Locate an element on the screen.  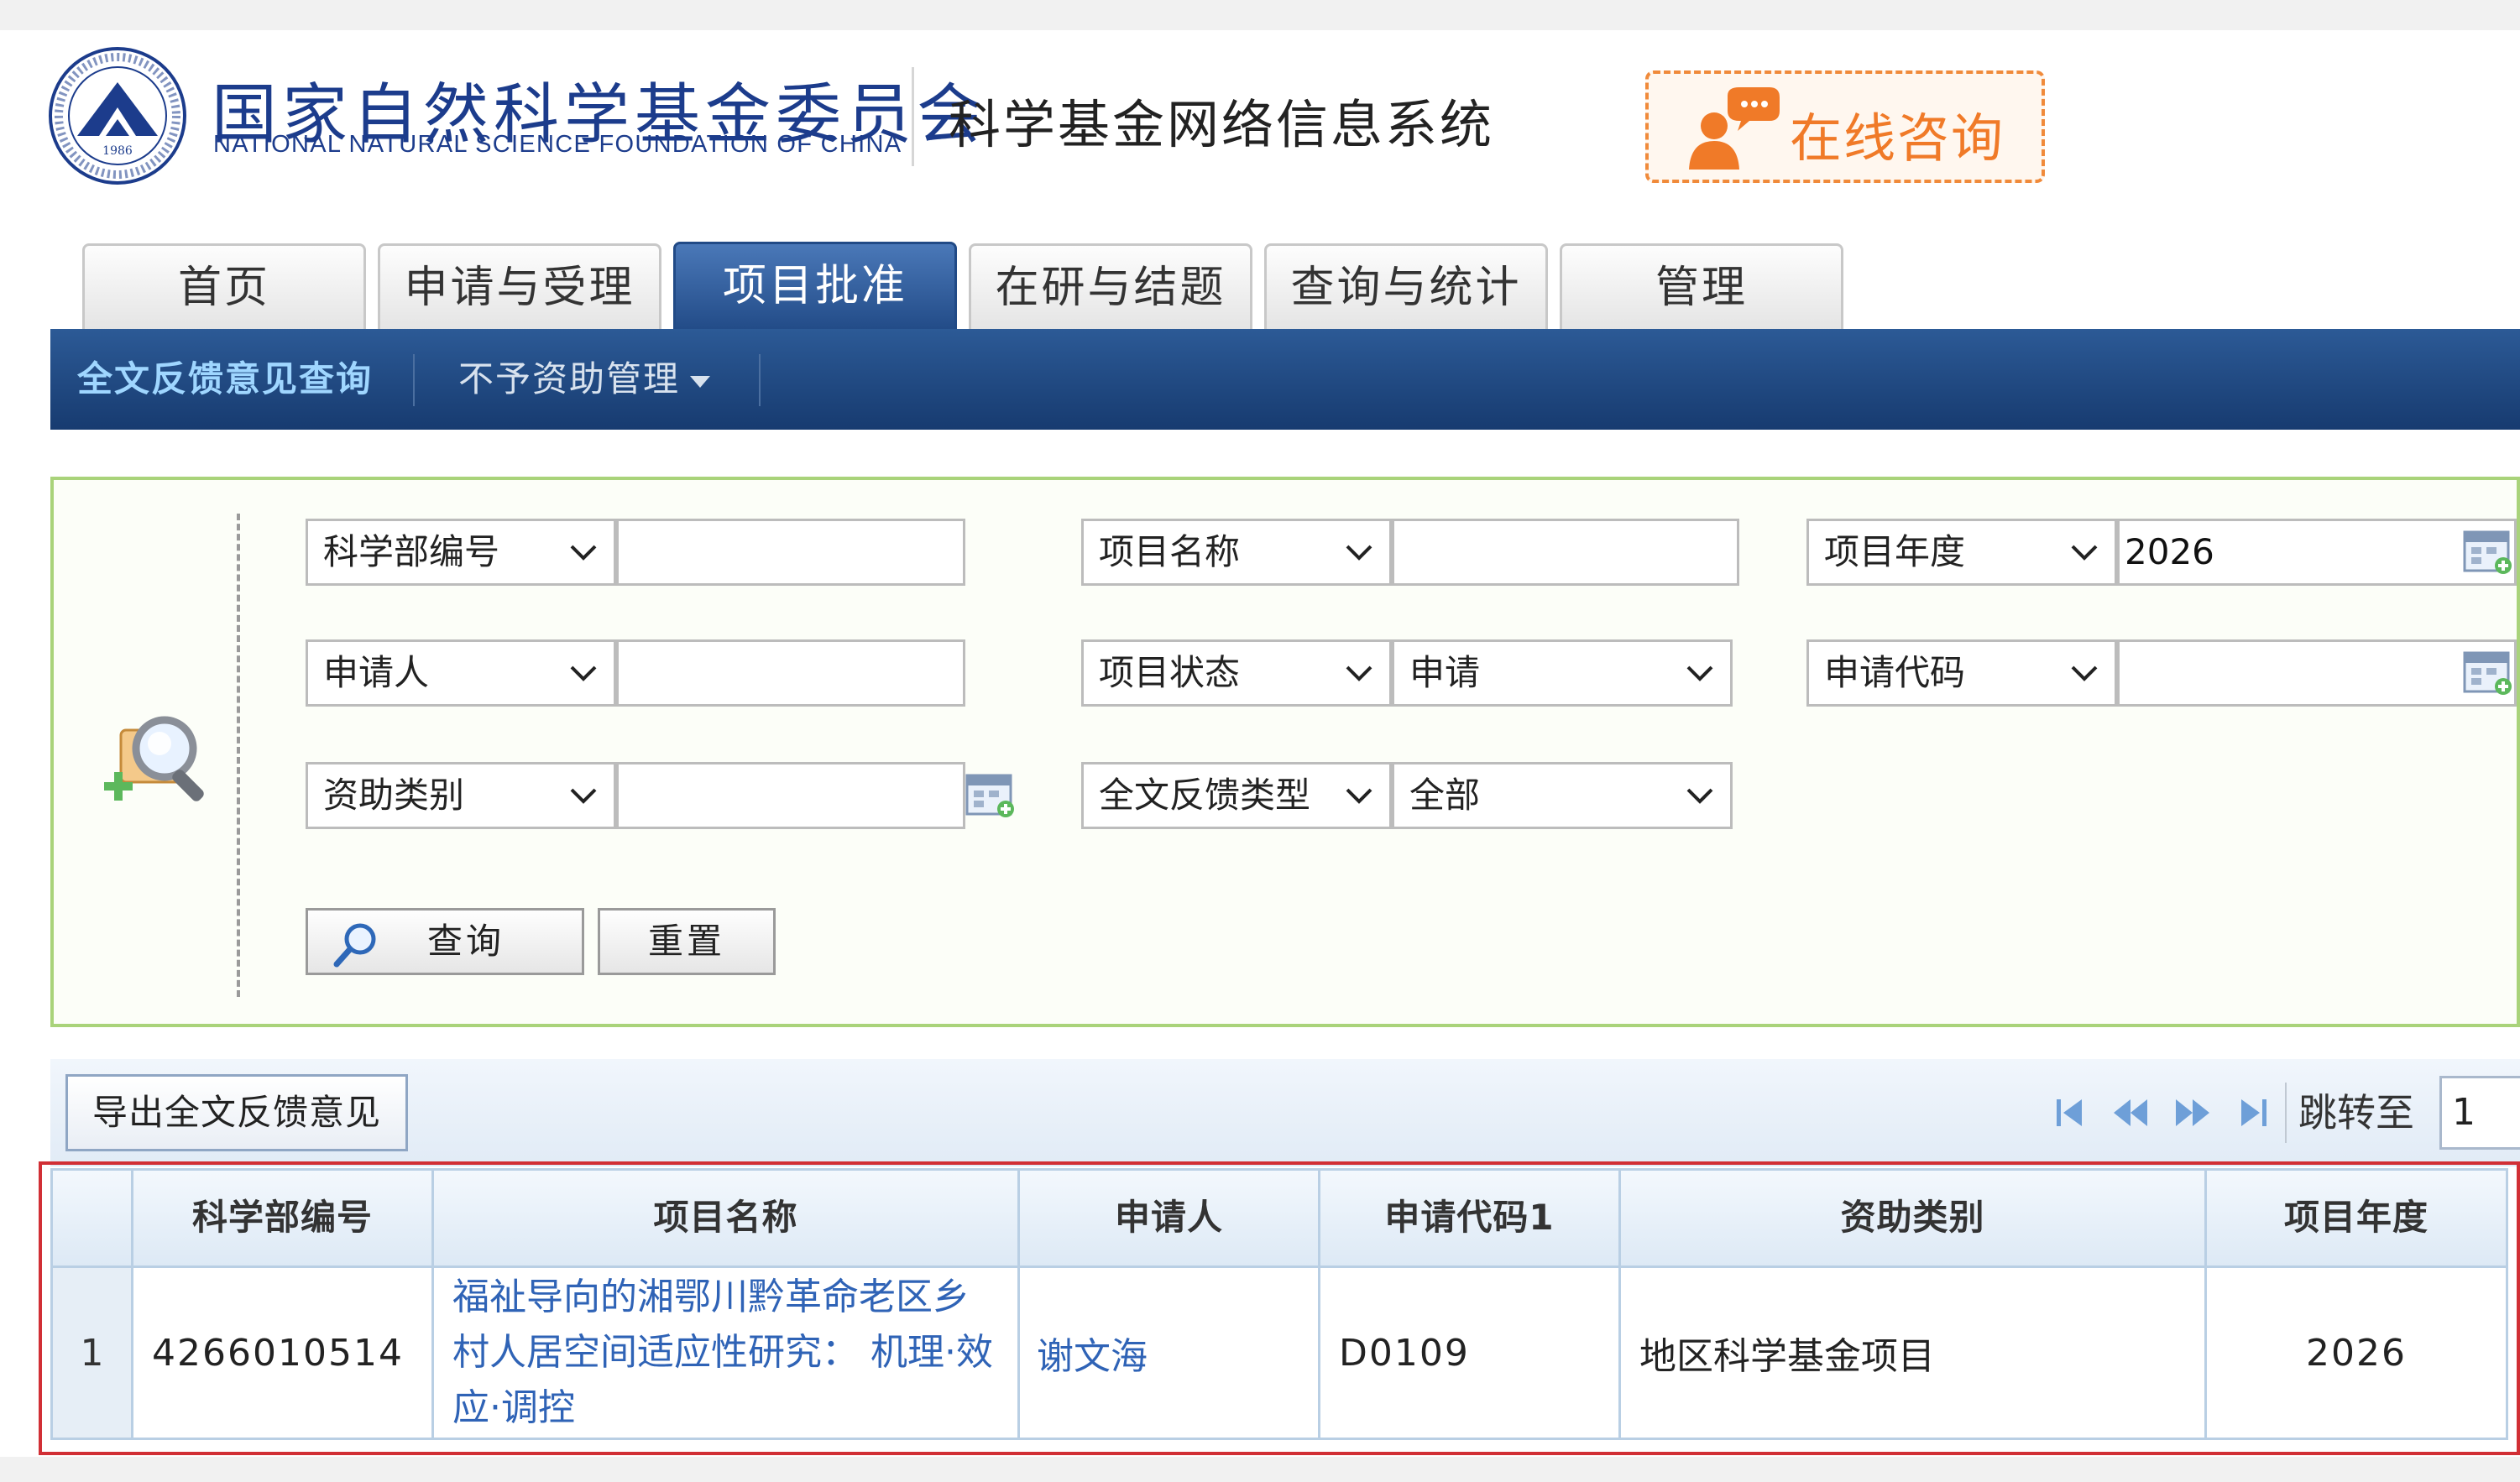
project-status-value-select: 申请 is located at coordinates (1562, 673).